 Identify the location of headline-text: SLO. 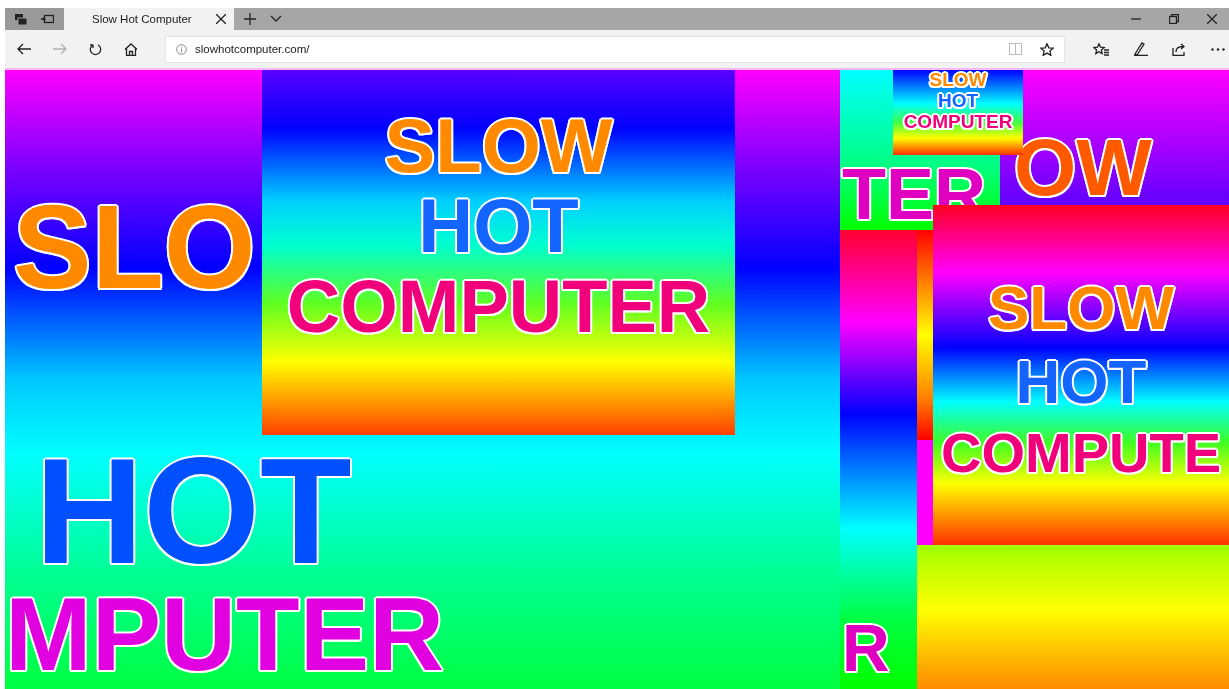
(134, 247).